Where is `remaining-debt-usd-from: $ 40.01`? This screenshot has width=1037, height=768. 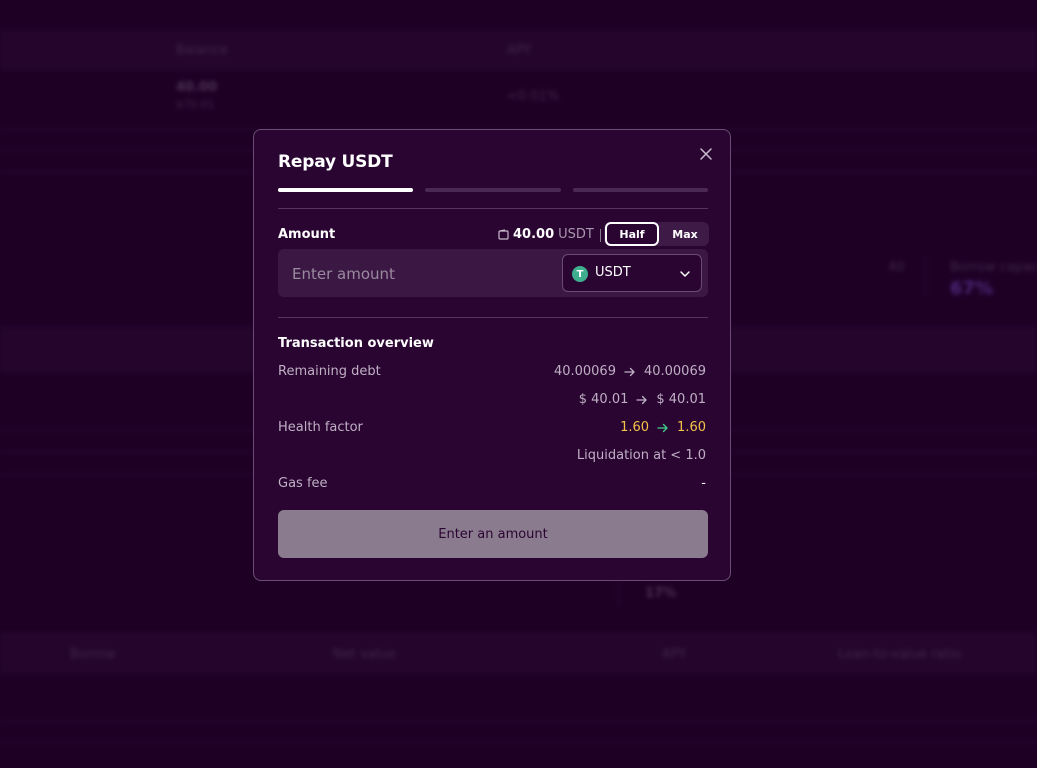
remaining-debt-usd-from: $ 40.01 is located at coordinates (603, 399).